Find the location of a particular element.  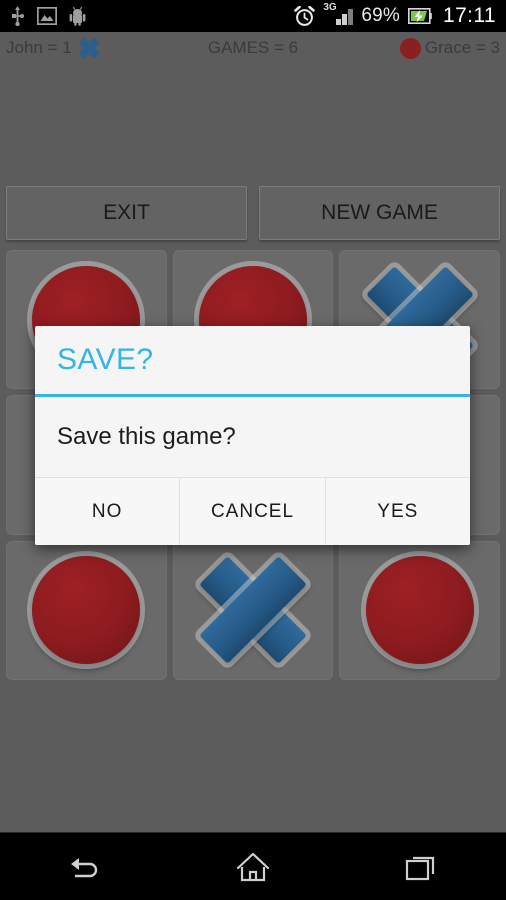

status-bar-right-icons: 3G 69% 17:11 is located at coordinates (395, 15).